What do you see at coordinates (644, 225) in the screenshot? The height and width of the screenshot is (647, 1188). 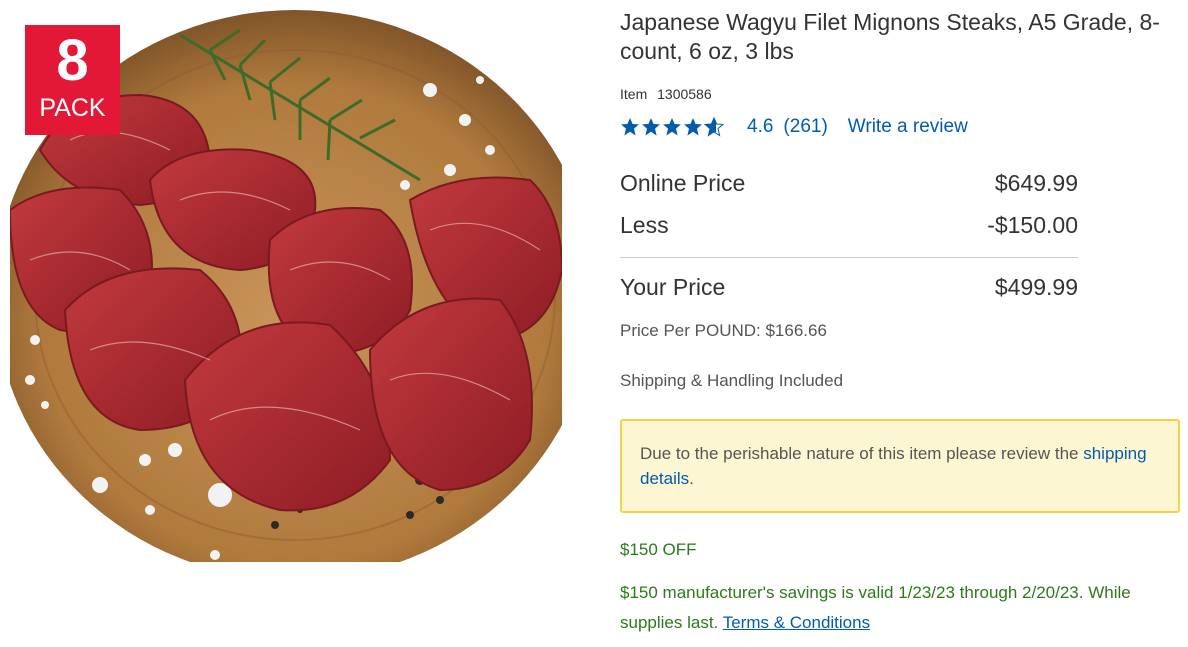 I see `discount-label: Less` at bounding box center [644, 225].